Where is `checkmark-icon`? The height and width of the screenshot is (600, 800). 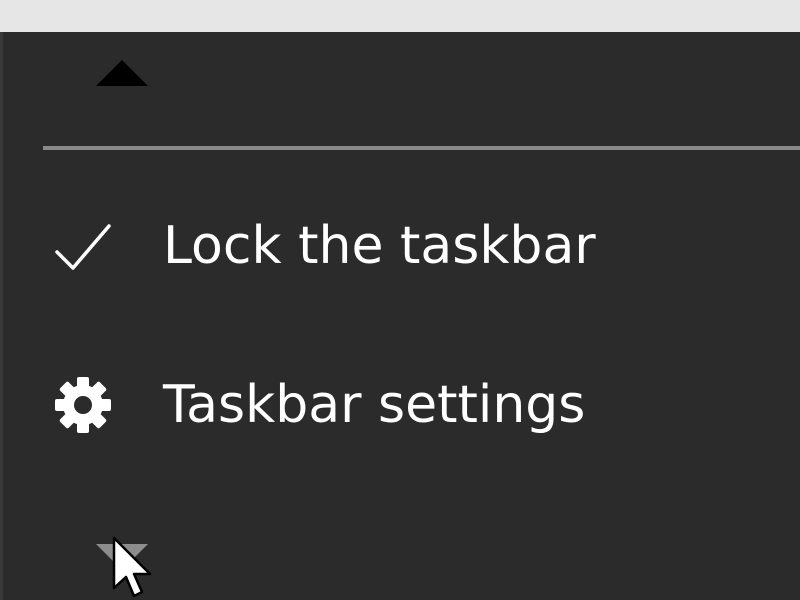 checkmark-icon is located at coordinates (83, 246).